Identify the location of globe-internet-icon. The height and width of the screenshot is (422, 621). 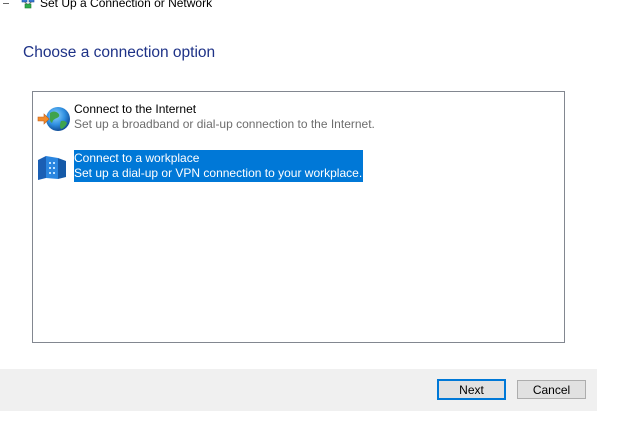
(53, 119).